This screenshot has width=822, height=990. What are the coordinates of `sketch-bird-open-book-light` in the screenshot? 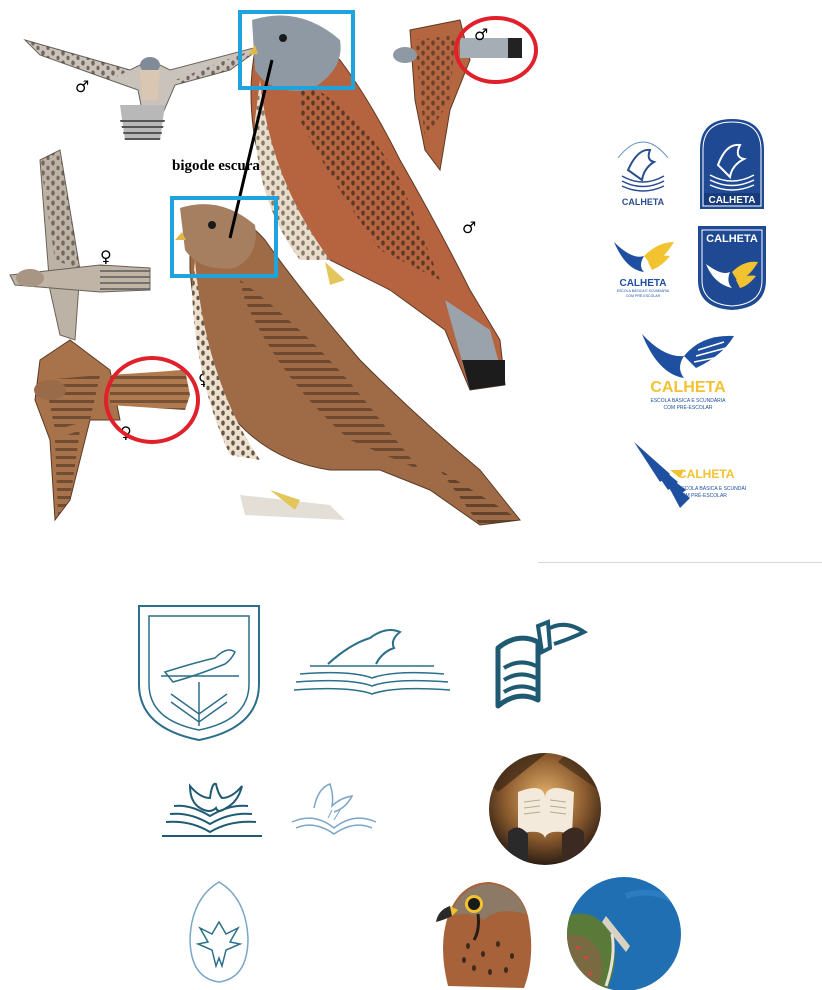 It's located at (334, 809).